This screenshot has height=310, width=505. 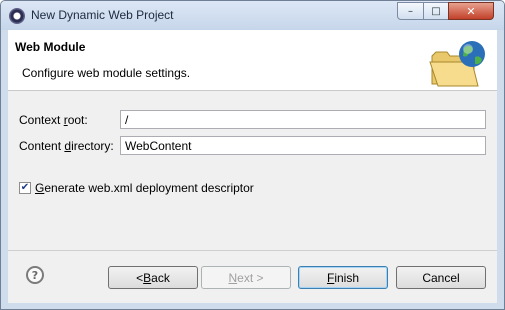 I want to click on back-button: < Back, so click(x=153, y=277).